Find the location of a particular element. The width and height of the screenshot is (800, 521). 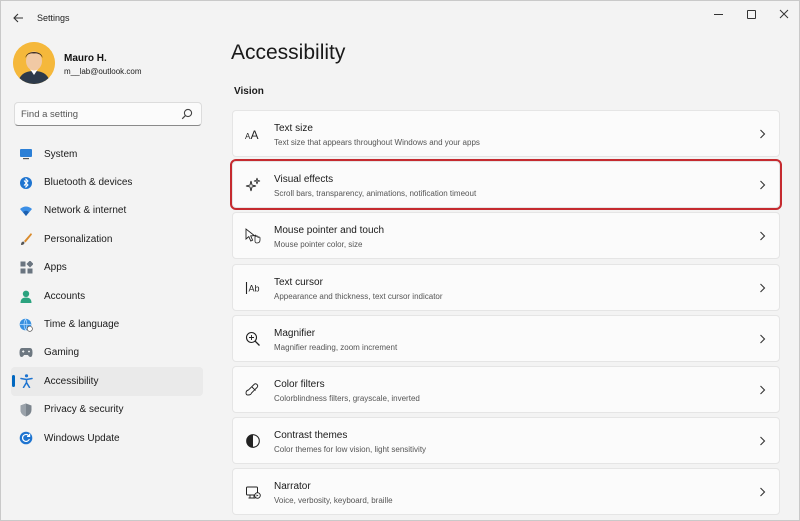

avatar is located at coordinates (34, 63).